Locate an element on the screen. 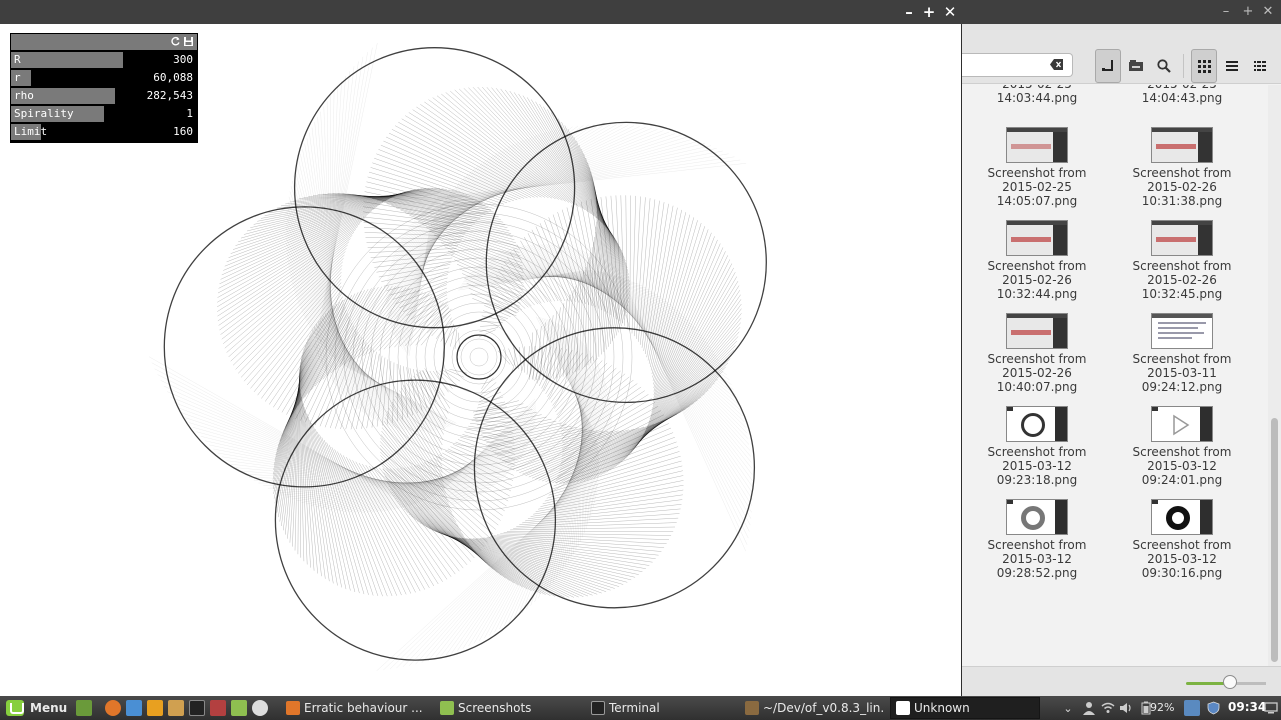 The image size is (1281, 720). file-item: Screenshot from 2015-03-12 09:28:52.png is located at coordinates (1037, 539).